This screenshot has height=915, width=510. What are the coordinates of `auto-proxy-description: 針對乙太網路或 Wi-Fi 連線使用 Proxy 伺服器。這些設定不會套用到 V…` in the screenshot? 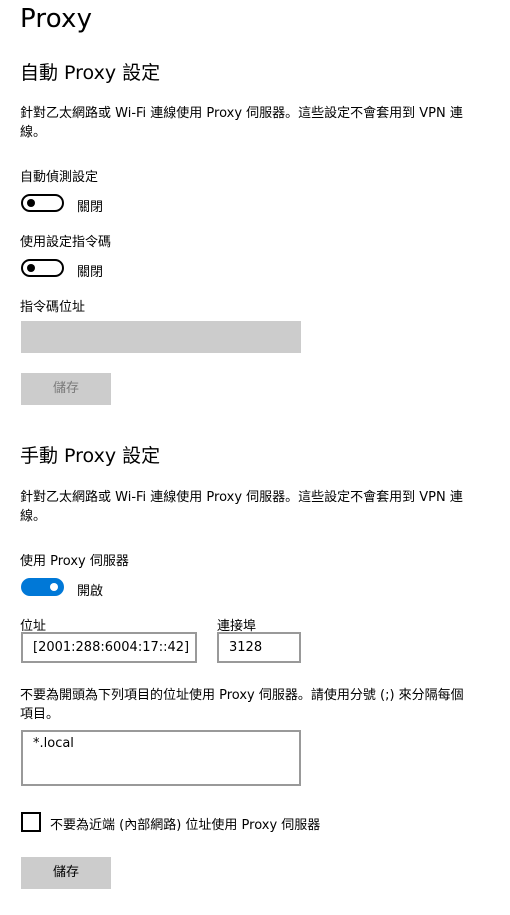 It's located at (241, 123).